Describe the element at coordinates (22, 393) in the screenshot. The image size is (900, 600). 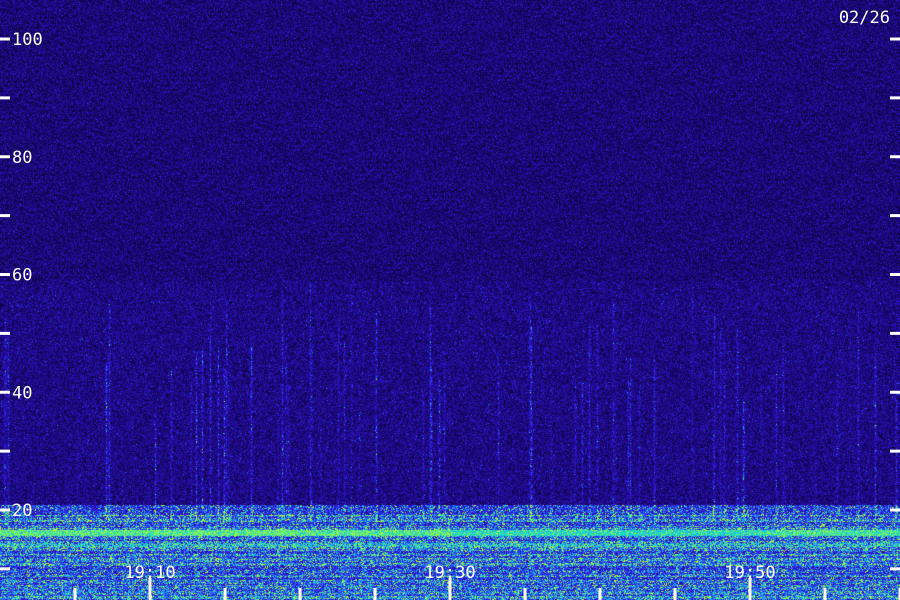
I see `y-tick-label-40: 40` at that location.